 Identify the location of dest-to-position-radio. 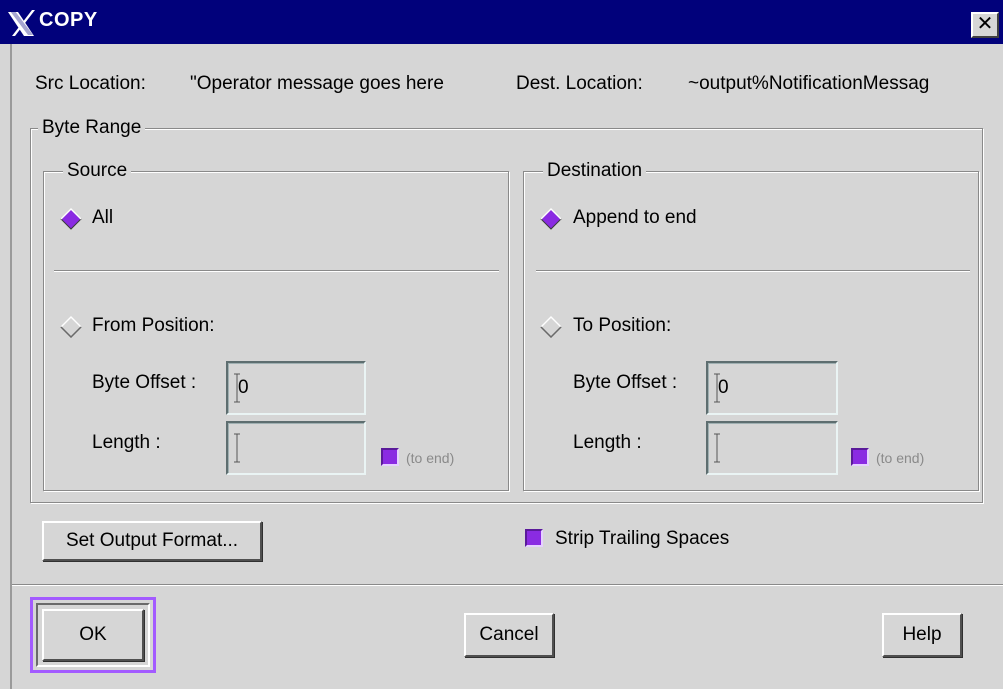
(551, 327).